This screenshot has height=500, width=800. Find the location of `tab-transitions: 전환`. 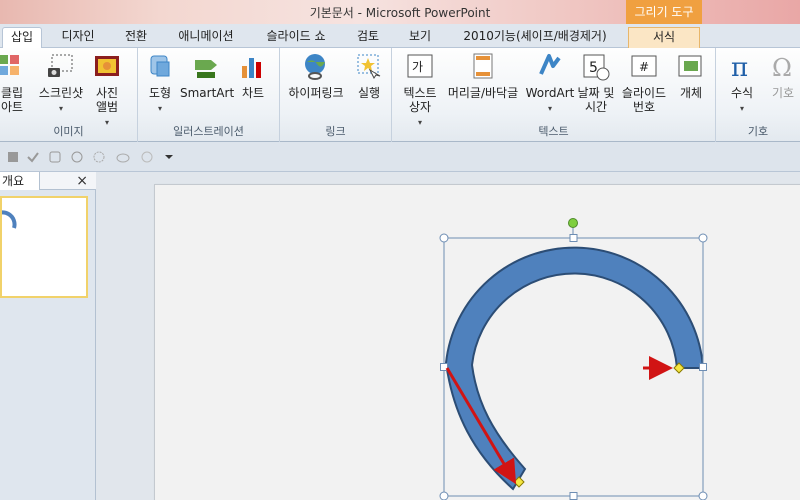

tab-transitions: 전환 is located at coordinates (136, 37).